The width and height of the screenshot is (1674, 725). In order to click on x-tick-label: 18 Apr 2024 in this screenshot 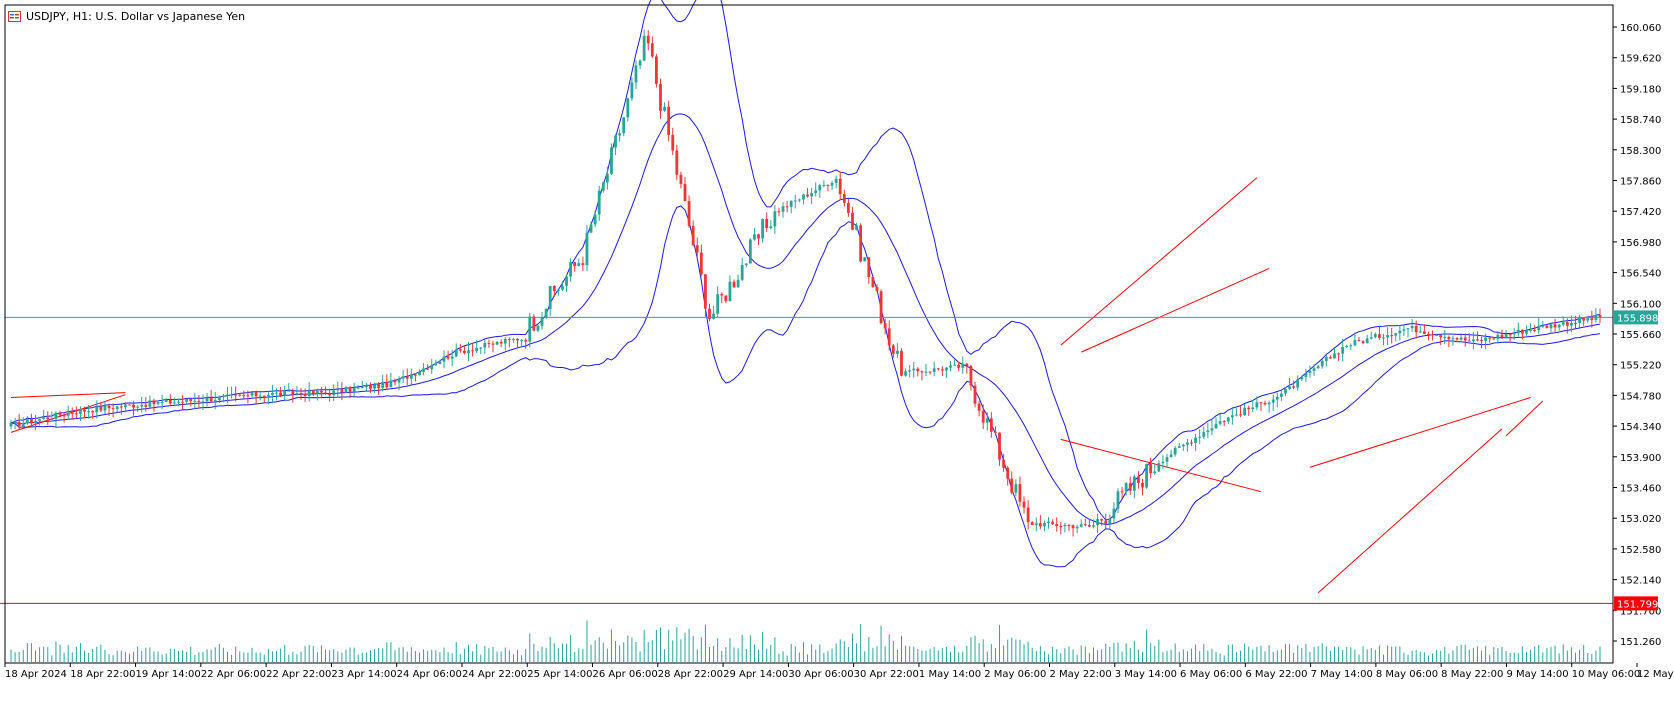, I will do `click(36, 674)`.